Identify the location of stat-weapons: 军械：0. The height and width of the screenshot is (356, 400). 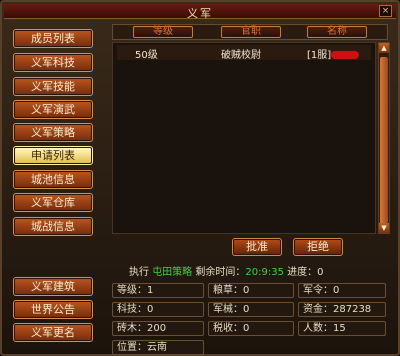
(251, 309).